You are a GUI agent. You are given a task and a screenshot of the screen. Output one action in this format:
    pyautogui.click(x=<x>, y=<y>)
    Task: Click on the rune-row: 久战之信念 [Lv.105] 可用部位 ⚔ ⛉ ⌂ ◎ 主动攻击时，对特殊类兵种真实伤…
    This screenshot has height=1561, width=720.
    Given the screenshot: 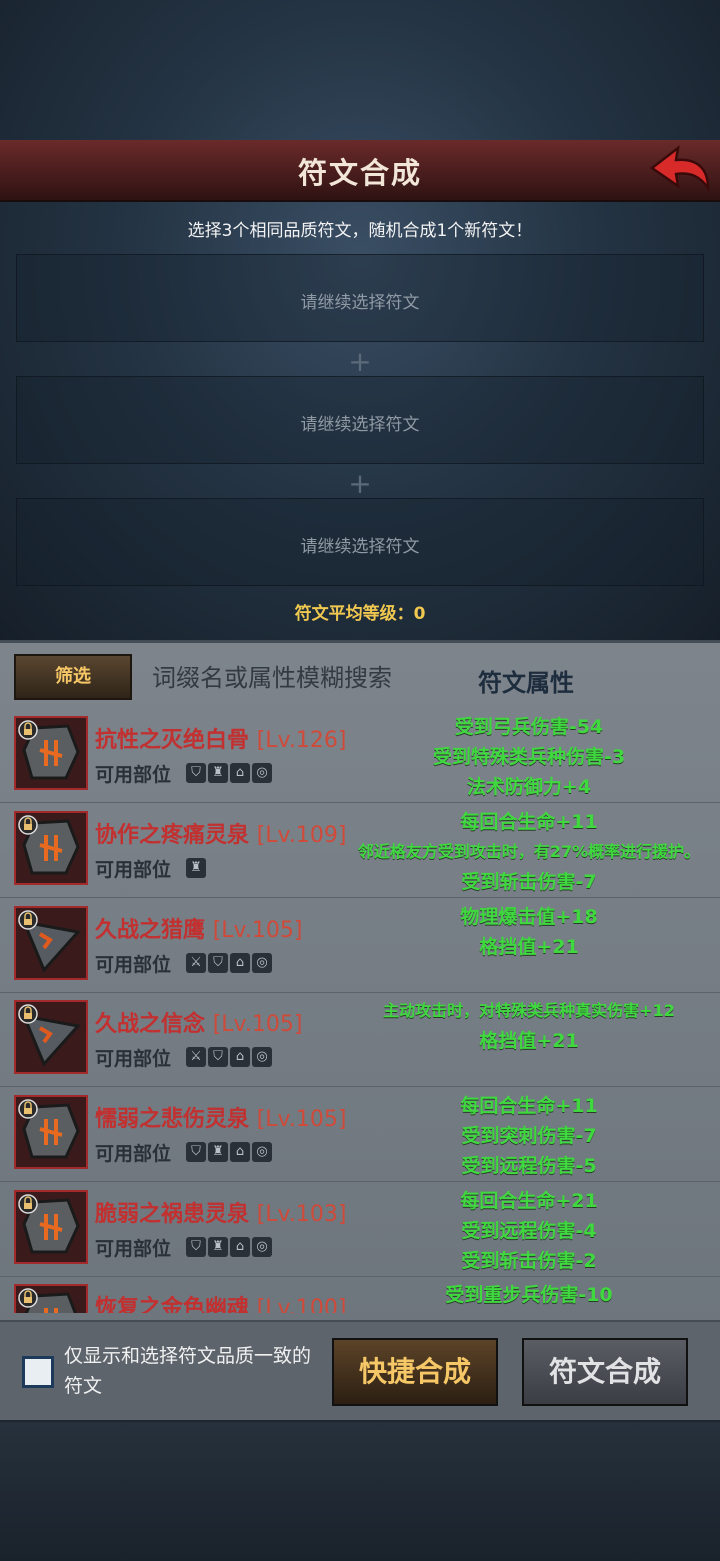 What is the action you would take?
    pyautogui.click(x=360, y=1039)
    